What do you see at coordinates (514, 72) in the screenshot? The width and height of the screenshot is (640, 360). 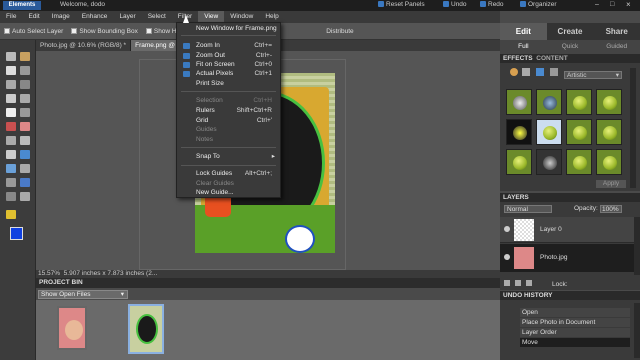 I see `filter-icon` at bounding box center [514, 72].